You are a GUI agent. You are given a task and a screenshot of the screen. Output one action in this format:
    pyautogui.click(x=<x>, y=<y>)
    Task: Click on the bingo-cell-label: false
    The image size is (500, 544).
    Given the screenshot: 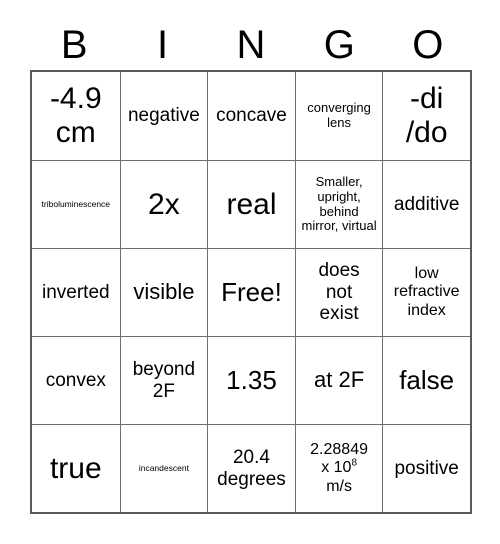 What is the action you would take?
    pyautogui.click(x=427, y=379)
    